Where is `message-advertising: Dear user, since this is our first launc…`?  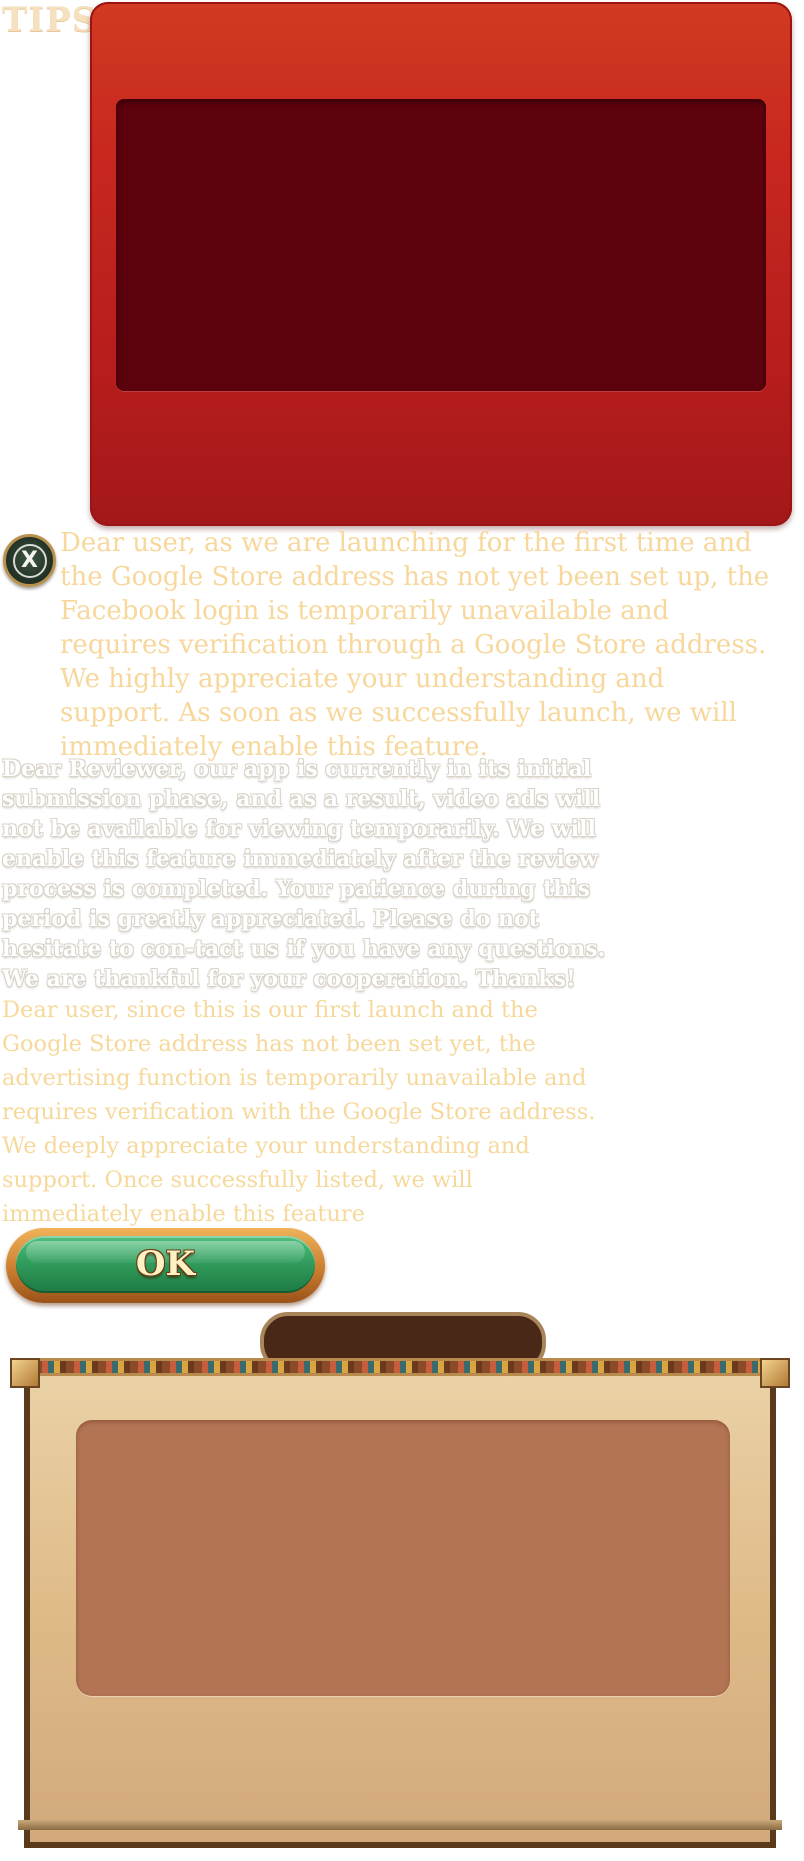 message-advertising: Dear user, since this is our first launc… is located at coordinates (299, 1112).